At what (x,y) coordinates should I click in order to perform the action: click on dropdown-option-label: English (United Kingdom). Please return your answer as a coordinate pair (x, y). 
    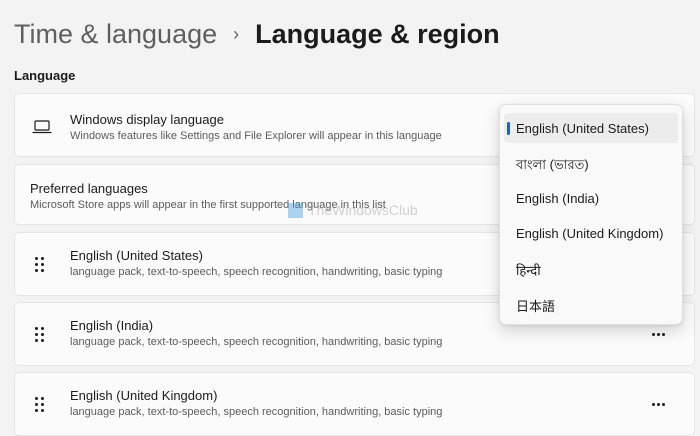
    Looking at the image, I should click on (590, 233).